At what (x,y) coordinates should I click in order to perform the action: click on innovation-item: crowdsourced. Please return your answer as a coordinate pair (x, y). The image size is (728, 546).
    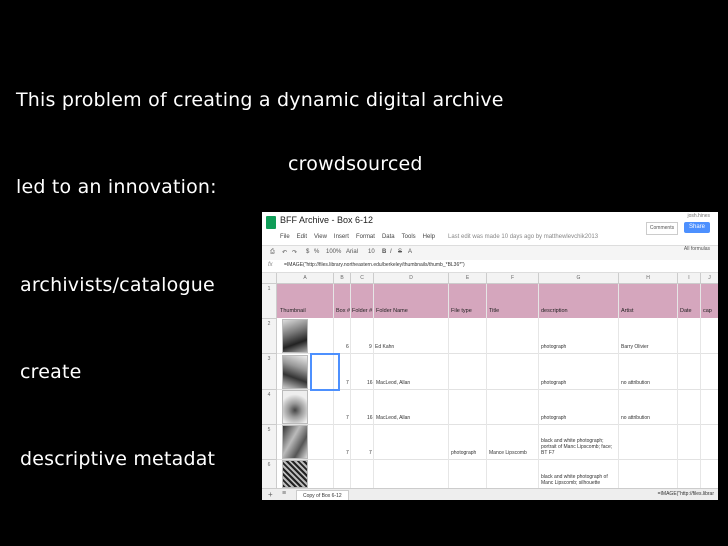
    Looking at the image, I should click on (355, 164).